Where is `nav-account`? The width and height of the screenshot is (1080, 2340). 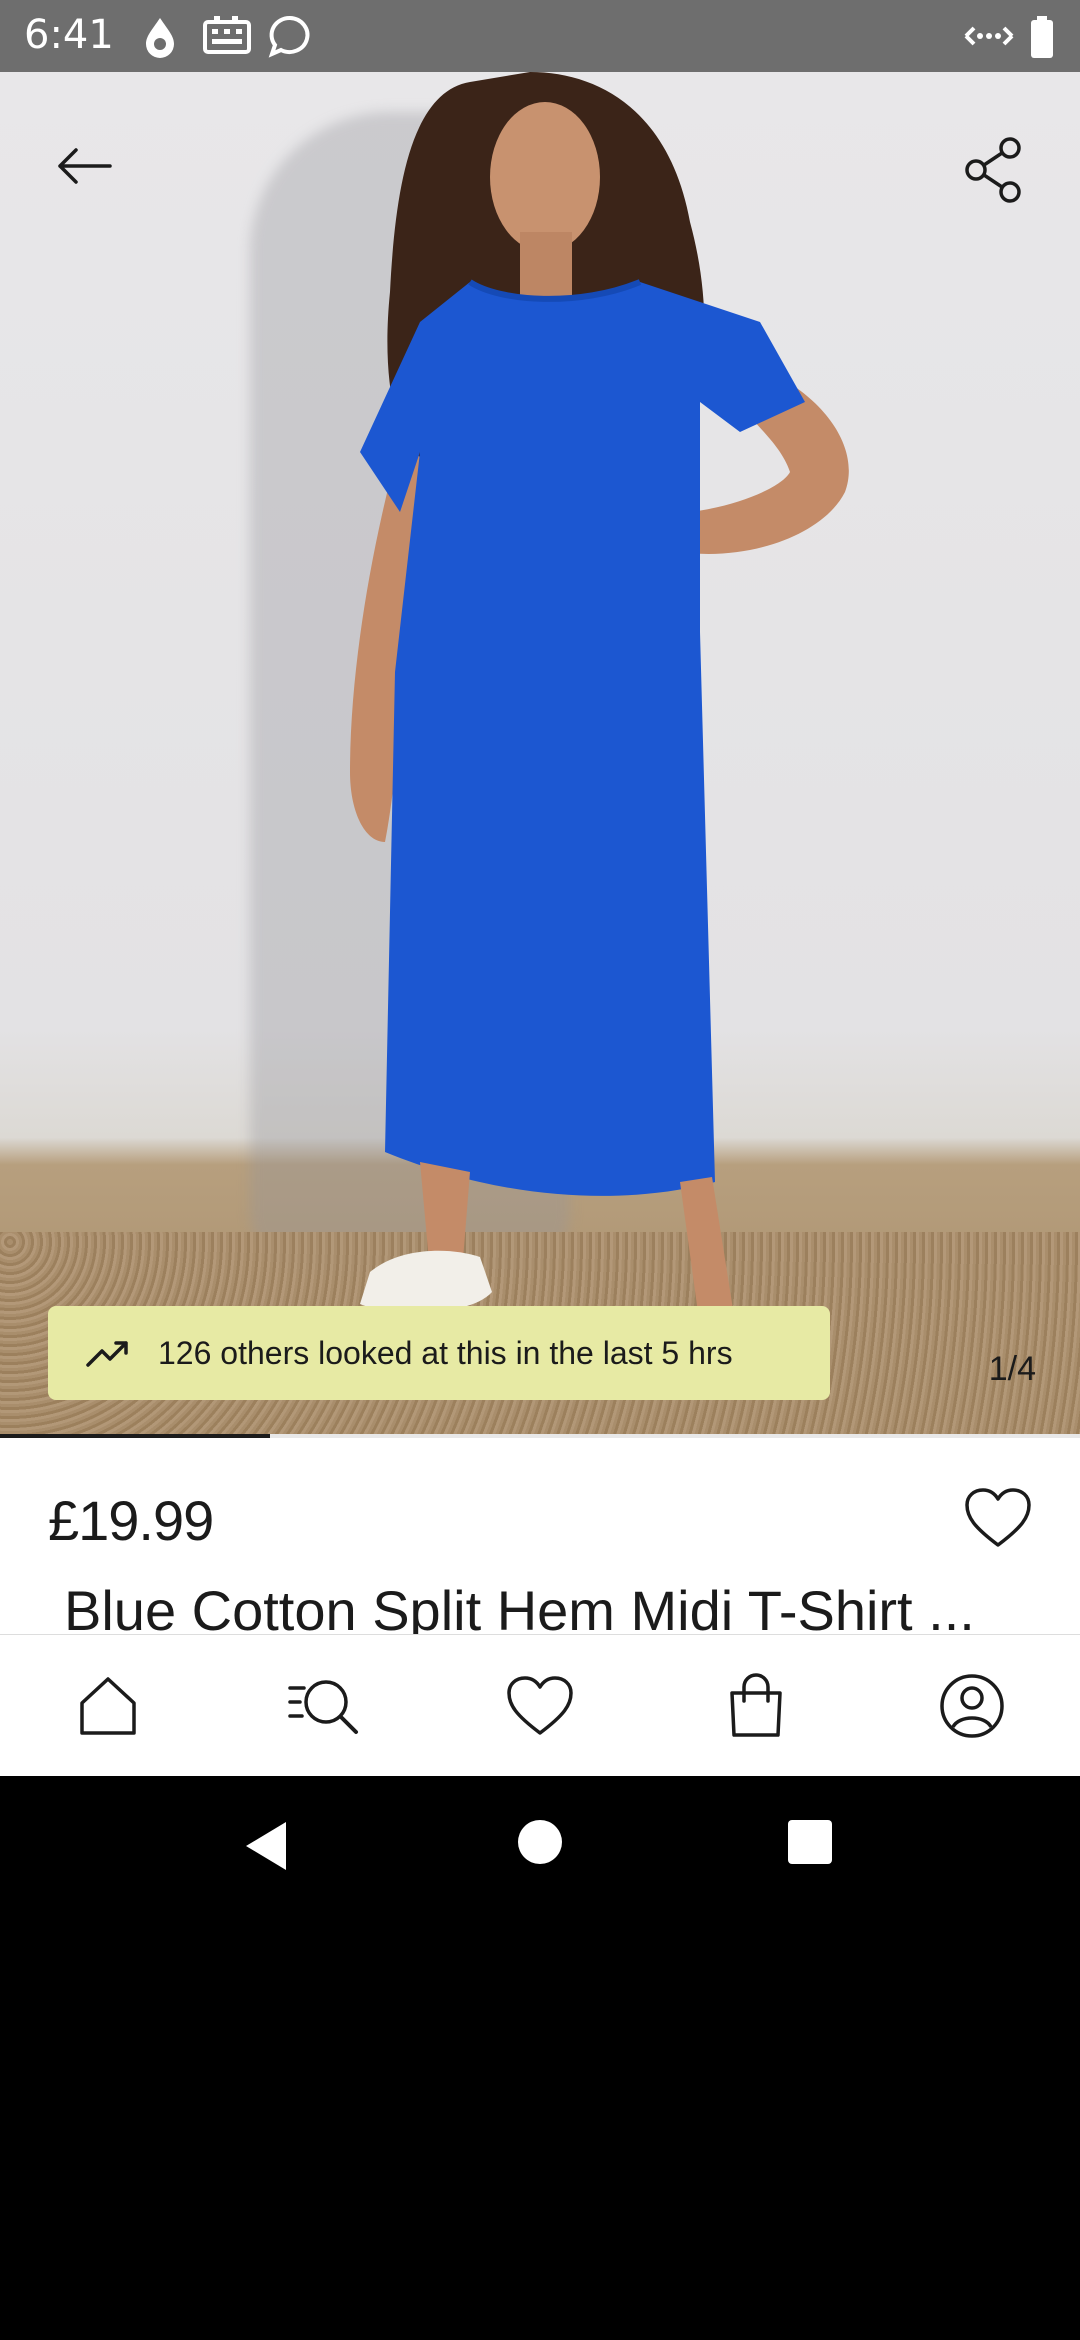 nav-account is located at coordinates (972, 1706).